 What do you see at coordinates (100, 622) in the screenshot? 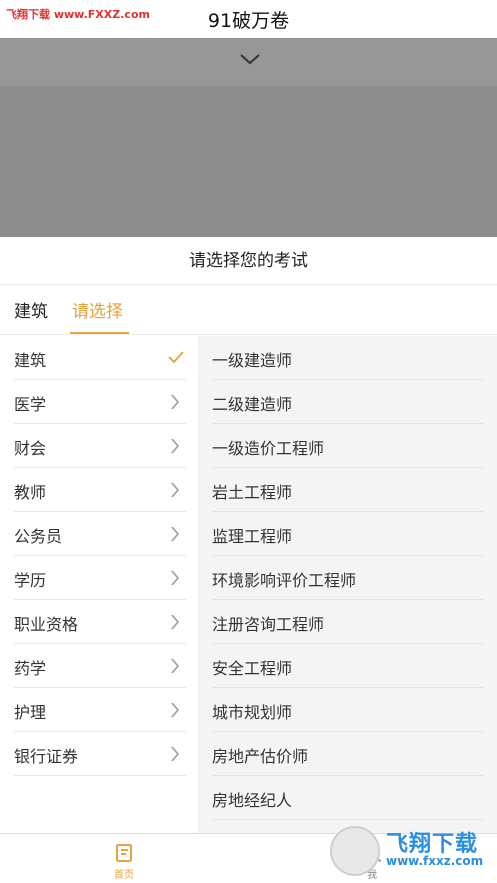
I see `category-item: 职业资格` at bounding box center [100, 622].